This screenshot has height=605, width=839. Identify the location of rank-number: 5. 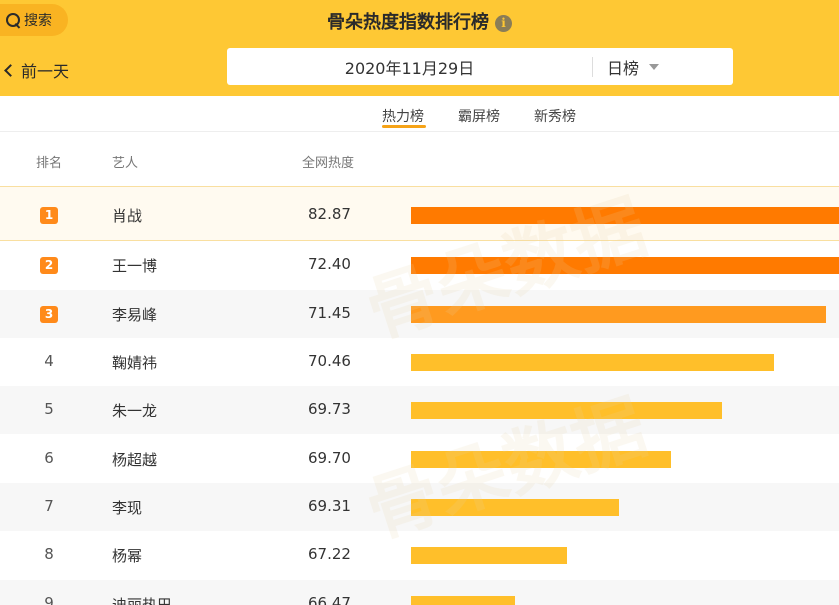
(49, 409).